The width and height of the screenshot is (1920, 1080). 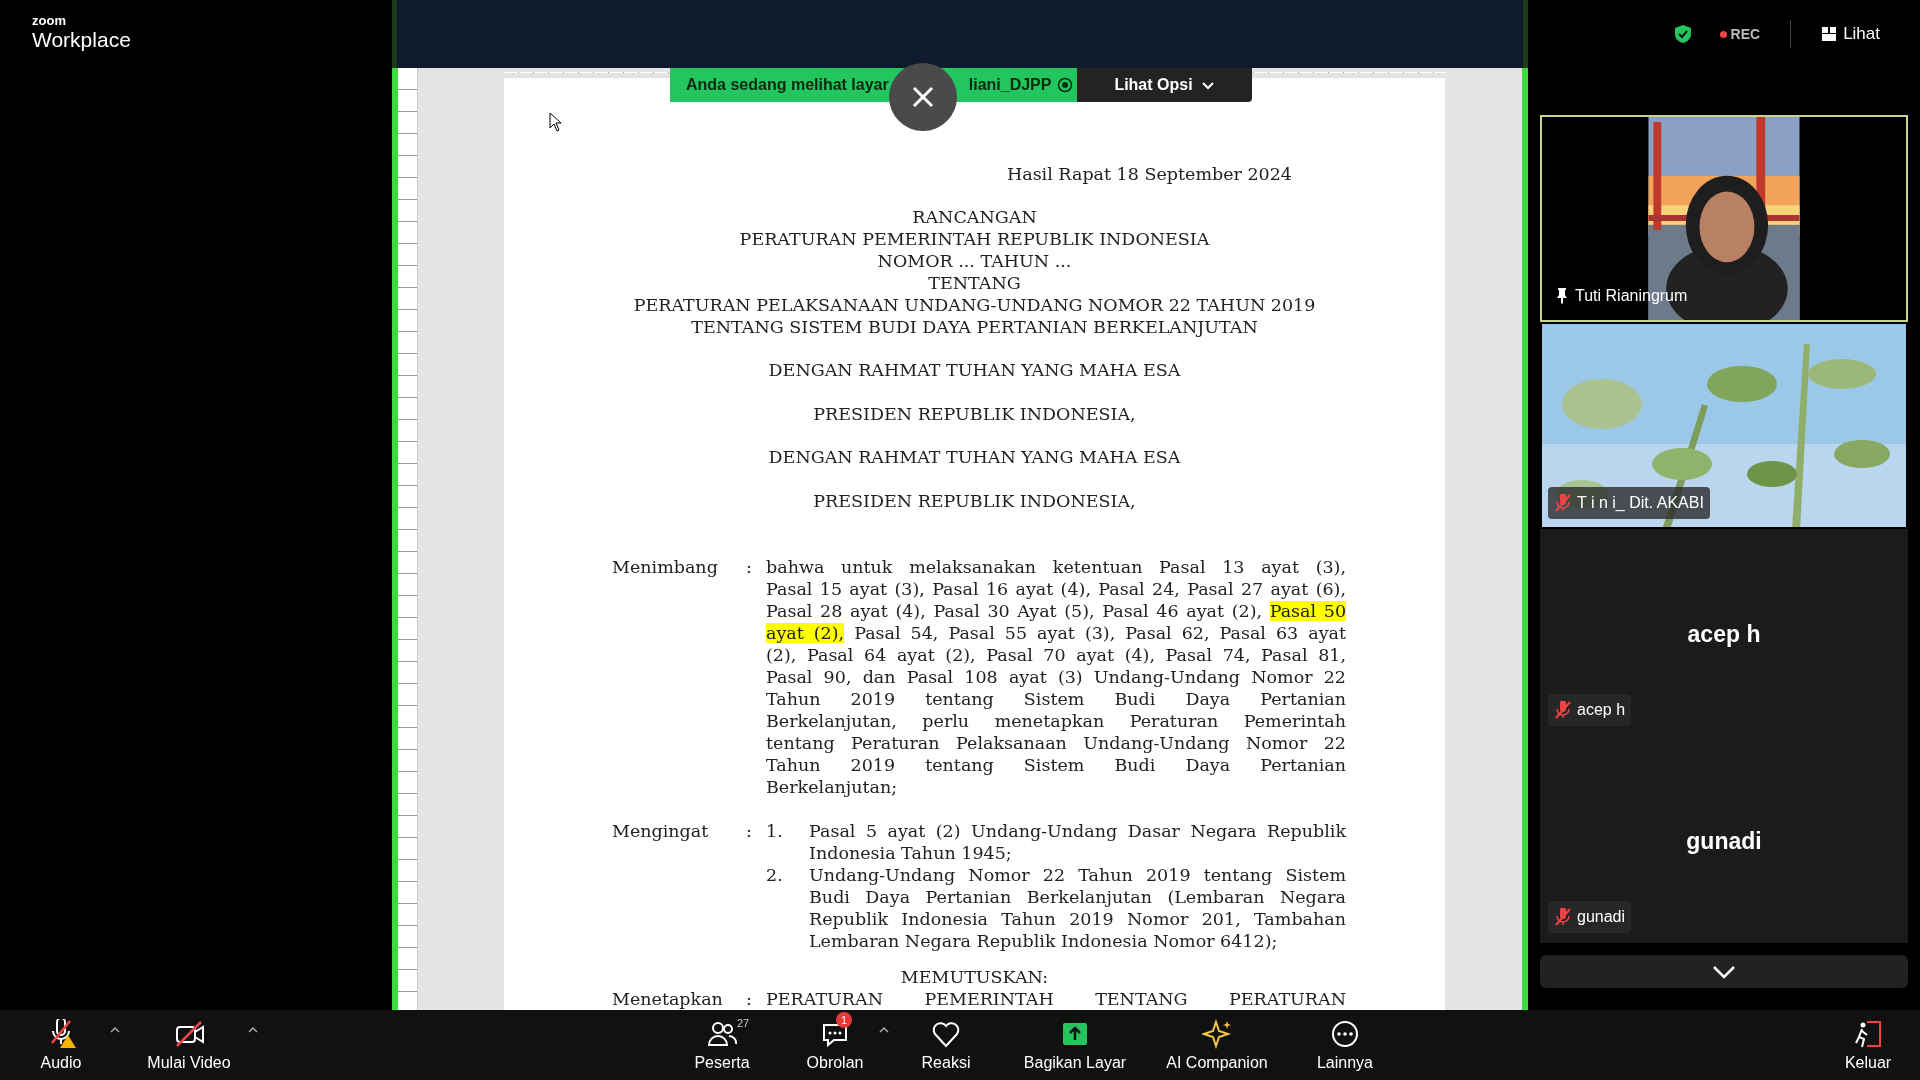 What do you see at coordinates (1740, 34) in the screenshot?
I see `recording-status: REC` at bounding box center [1740, 34].